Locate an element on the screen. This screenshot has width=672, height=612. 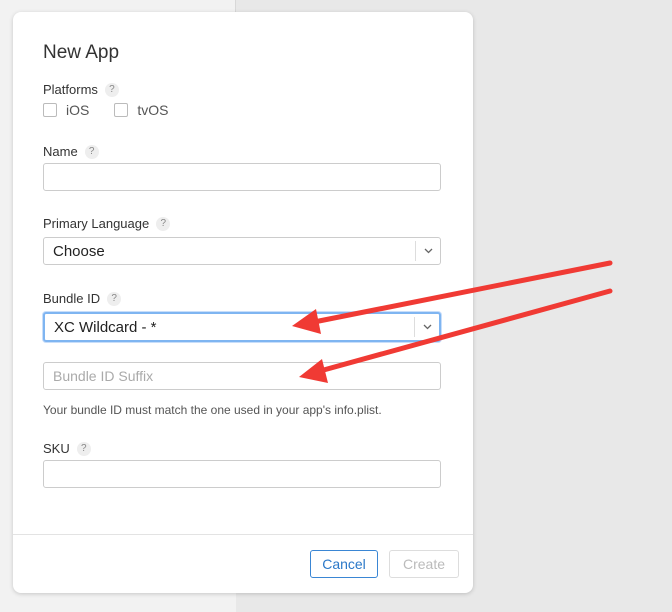
annotation-arrow-group is located at coordinates (452, 321).